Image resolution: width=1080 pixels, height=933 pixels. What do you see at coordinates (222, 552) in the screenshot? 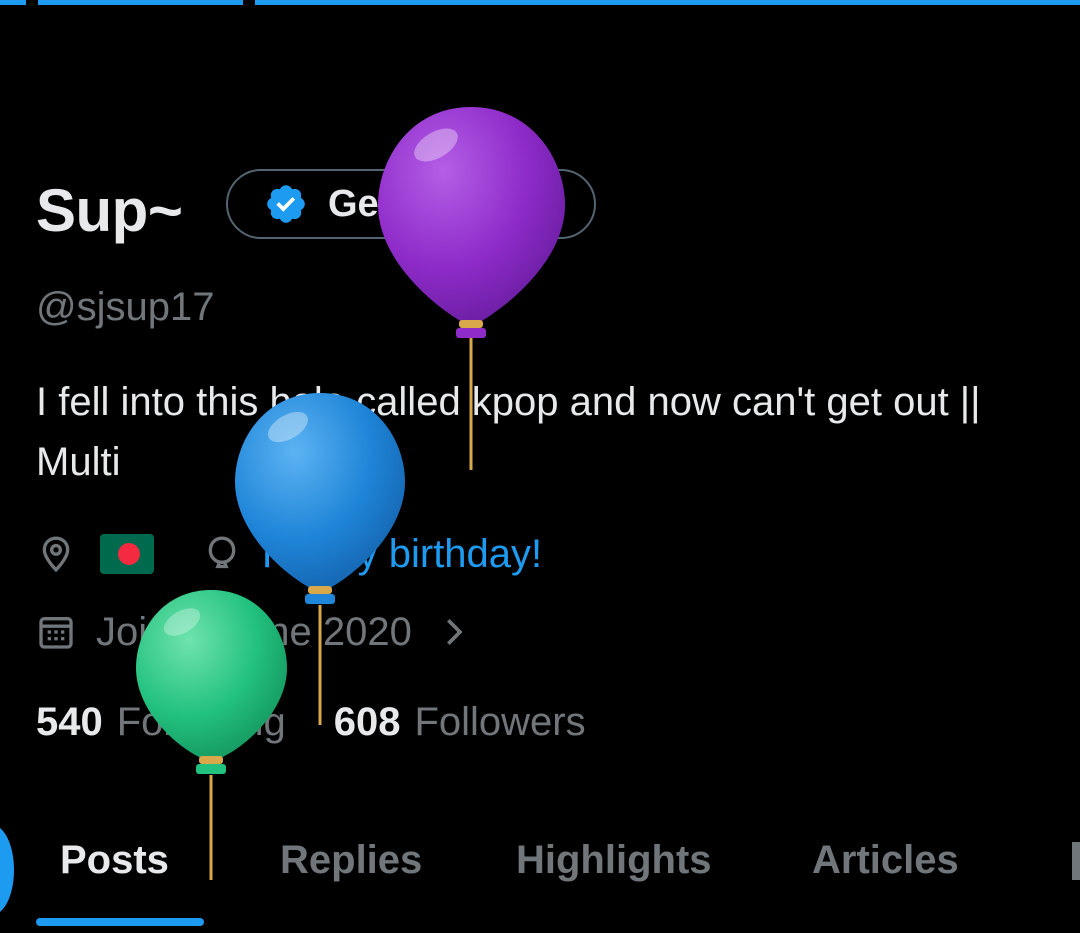
I see `balloon-icon` at bounding box center [222, 552].